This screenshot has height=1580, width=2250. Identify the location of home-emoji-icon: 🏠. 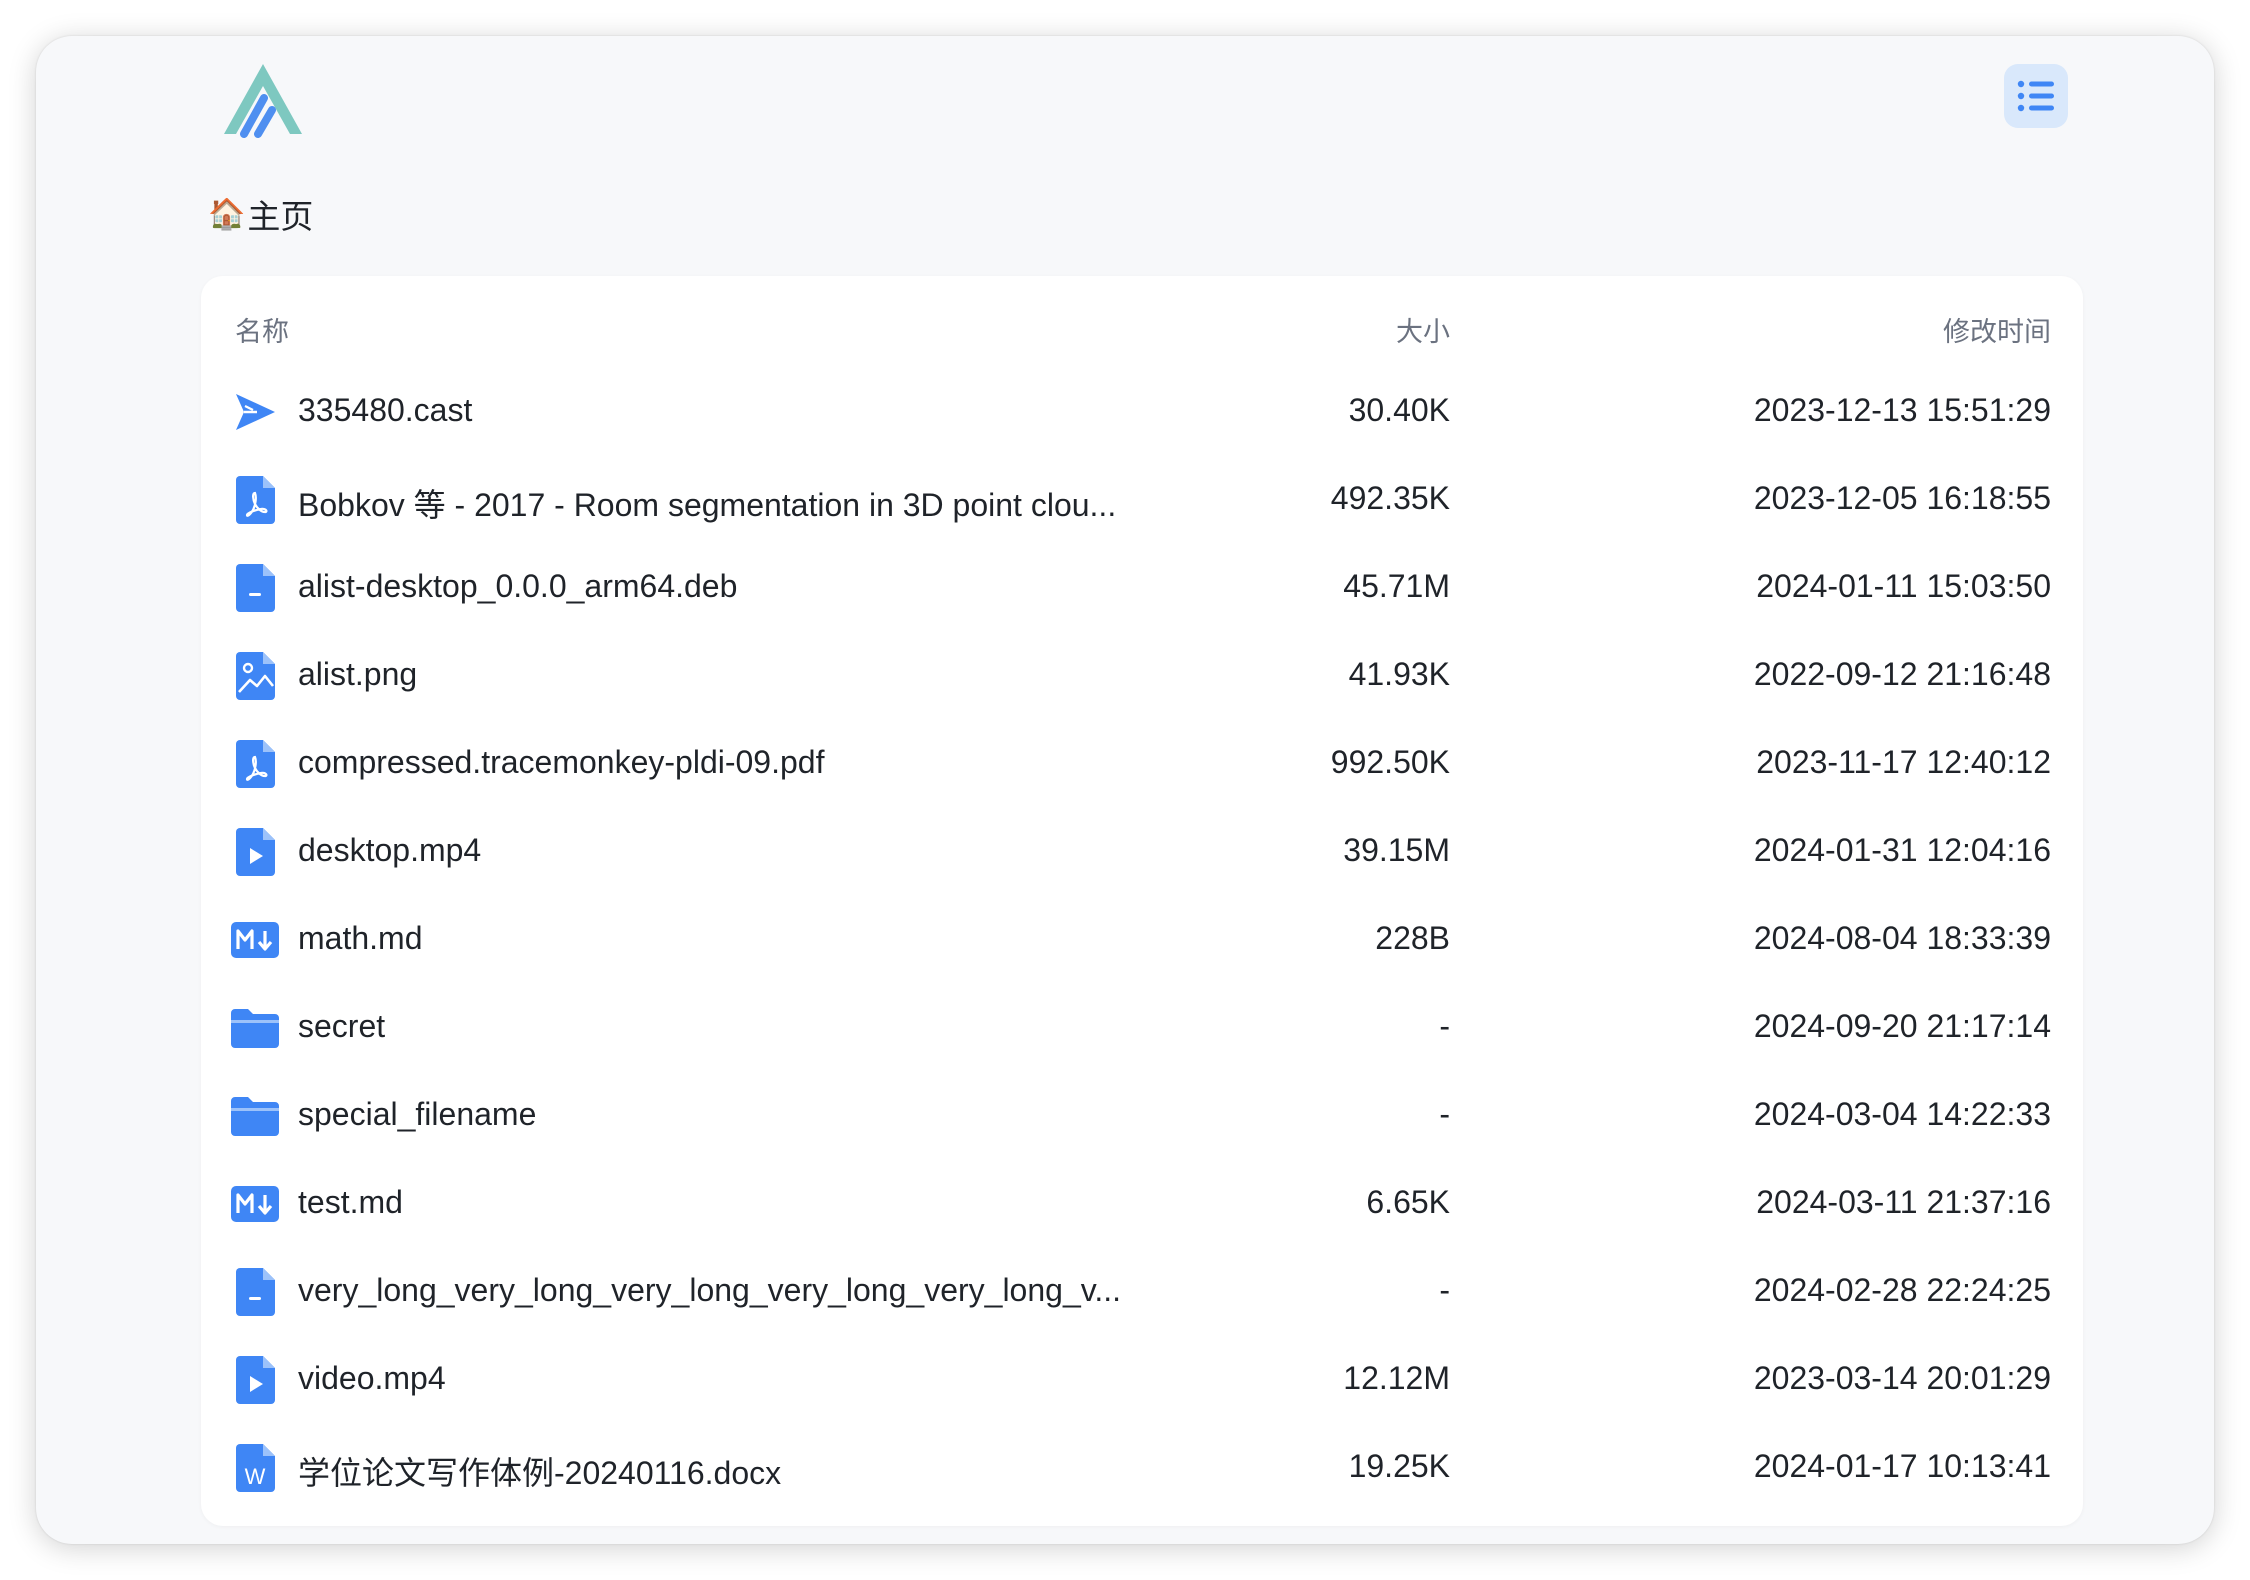
(227, 214).